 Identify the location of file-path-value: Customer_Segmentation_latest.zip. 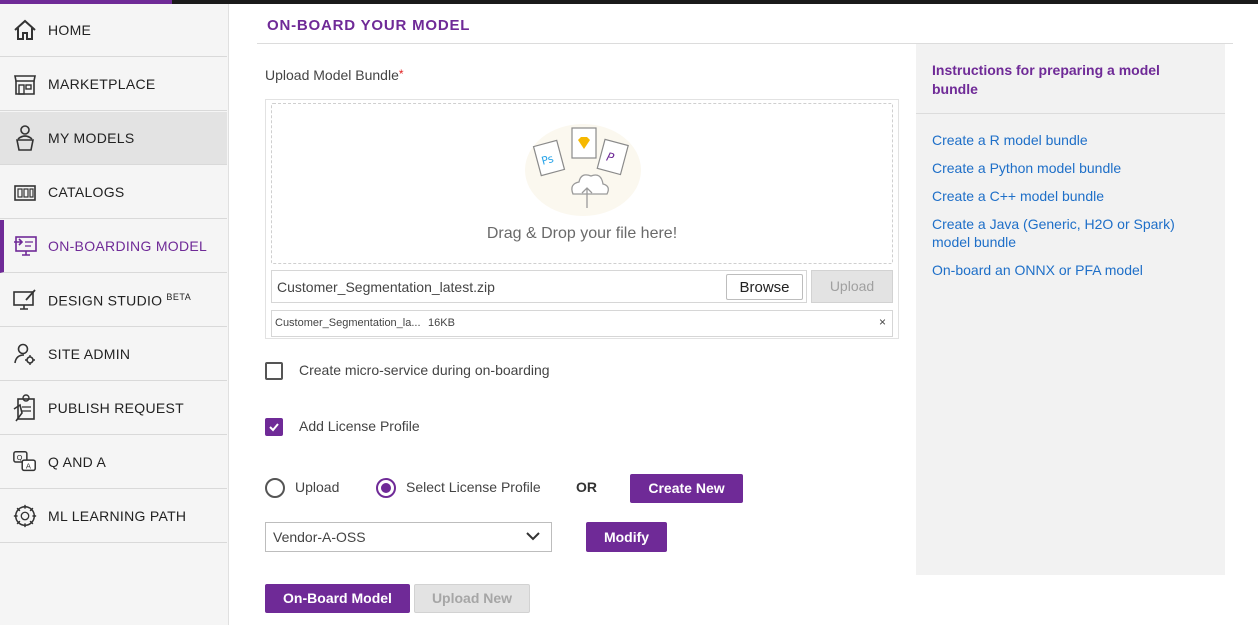
(386, 287).